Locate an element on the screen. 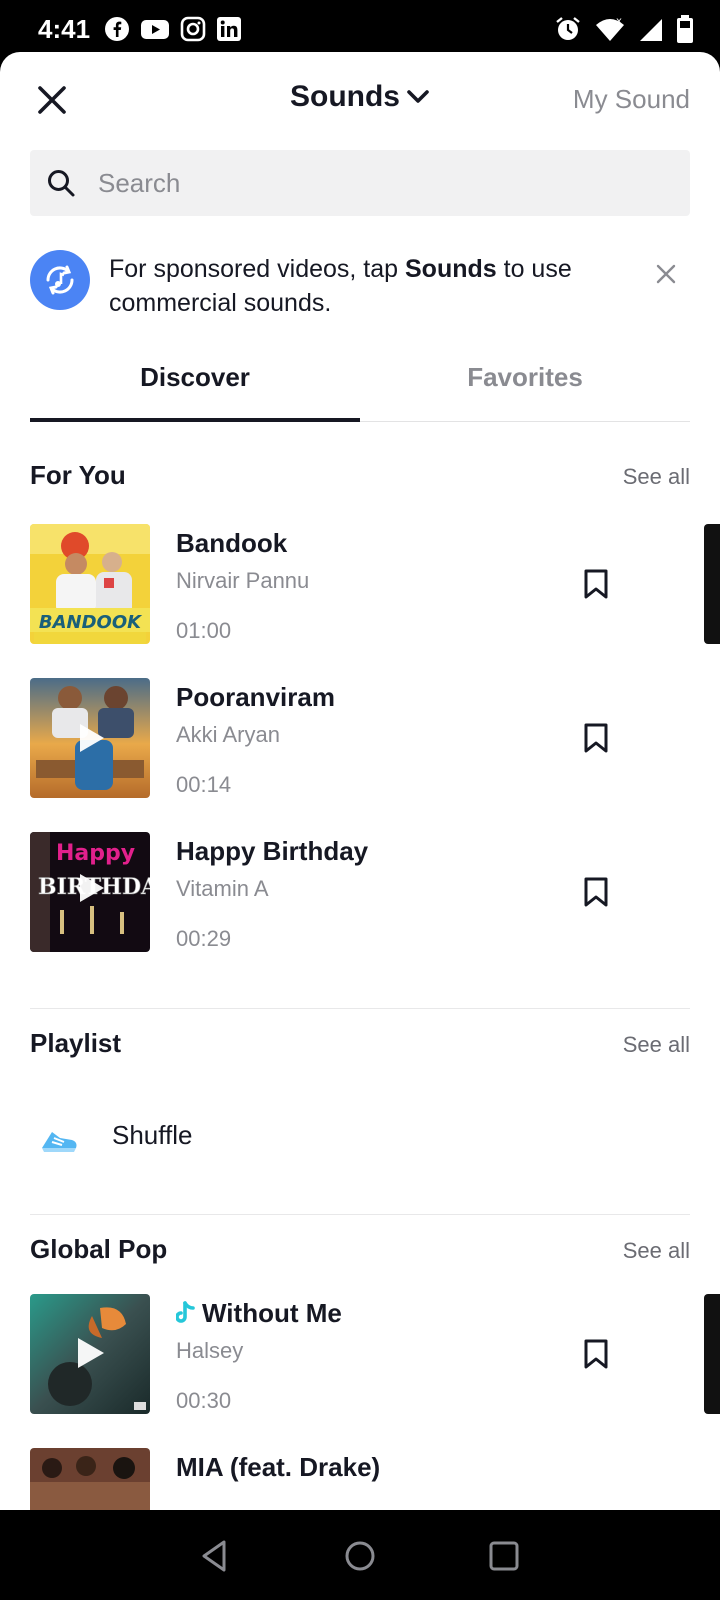  track-row: MIA (feat. Drake) is located at coordinates (360, 1479).